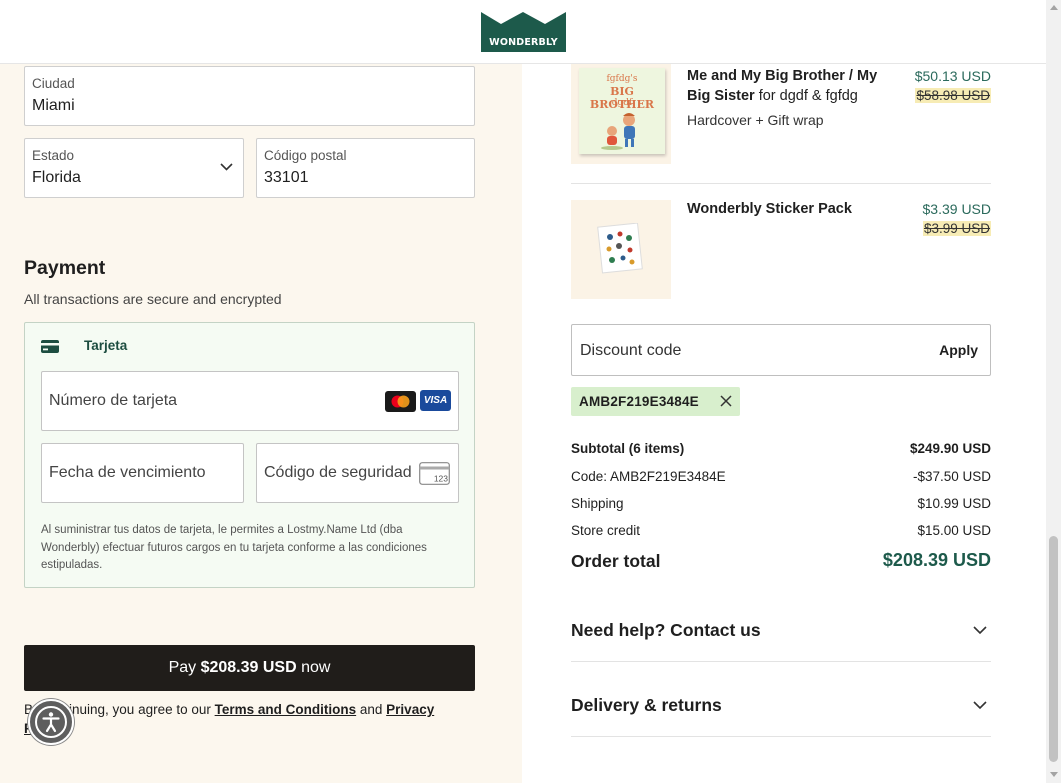 This screenshot has width=1061, height=783. What do you see at coordinates (56, 177) in the screenshot?
I see `state-value: Florida` at bounding box center [56, 177].